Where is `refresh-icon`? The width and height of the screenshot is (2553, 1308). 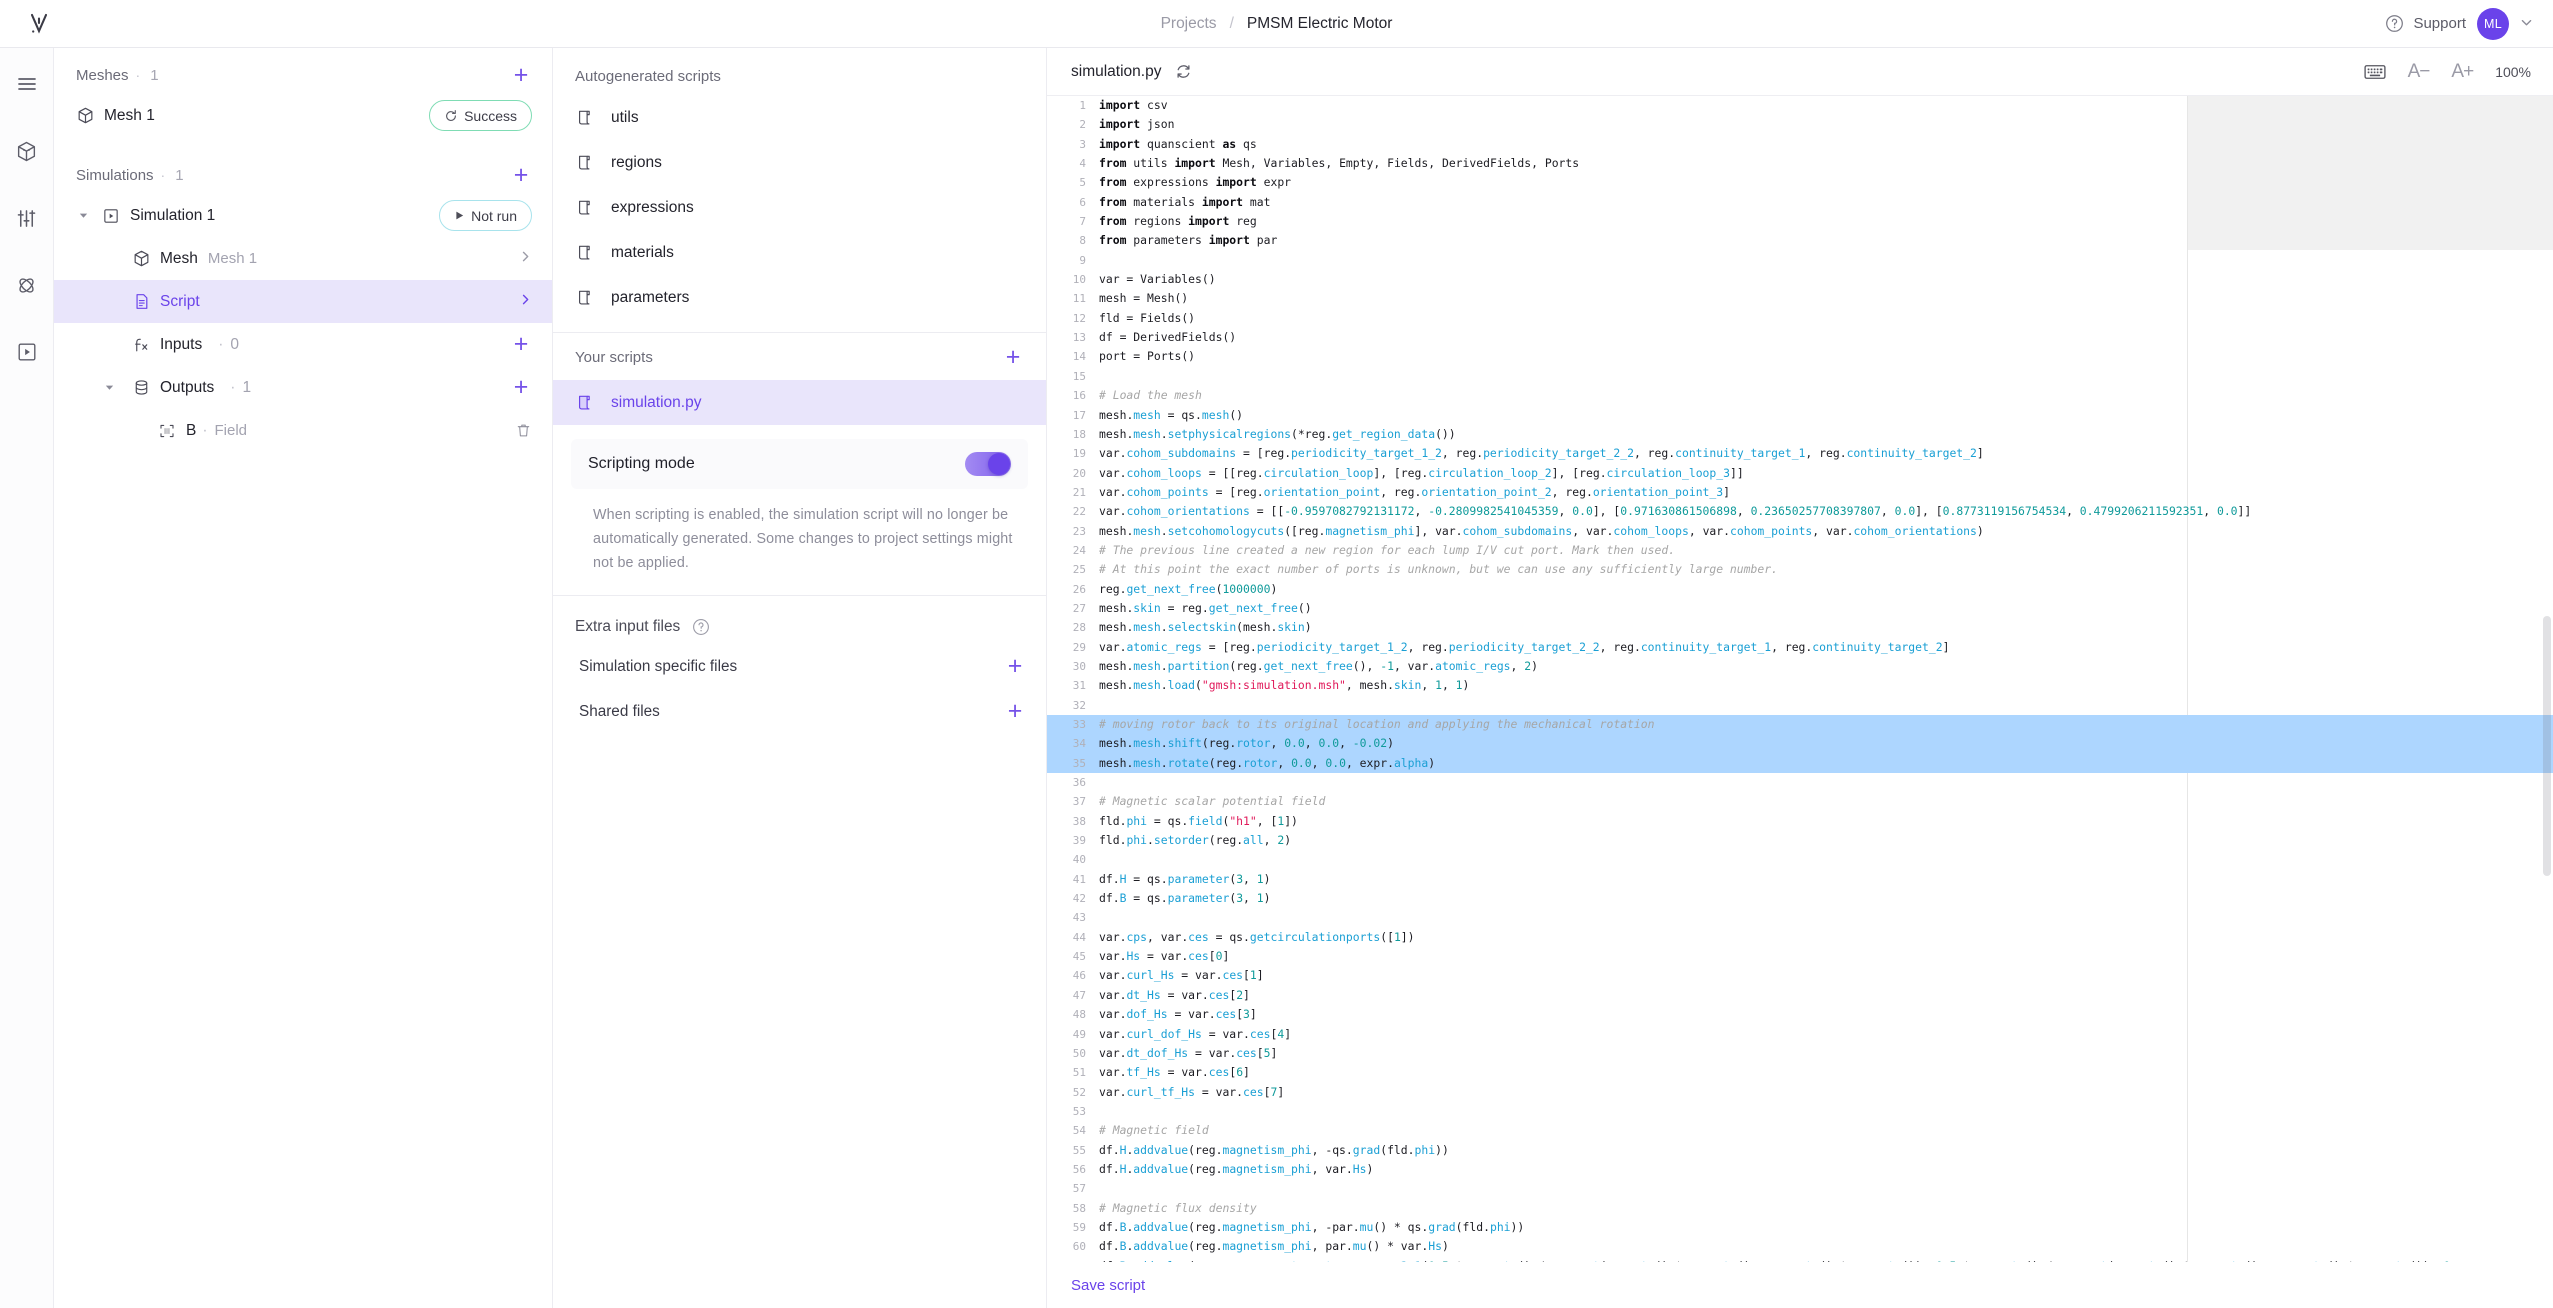
refresh-icon is located at coordinates (1183, 71).